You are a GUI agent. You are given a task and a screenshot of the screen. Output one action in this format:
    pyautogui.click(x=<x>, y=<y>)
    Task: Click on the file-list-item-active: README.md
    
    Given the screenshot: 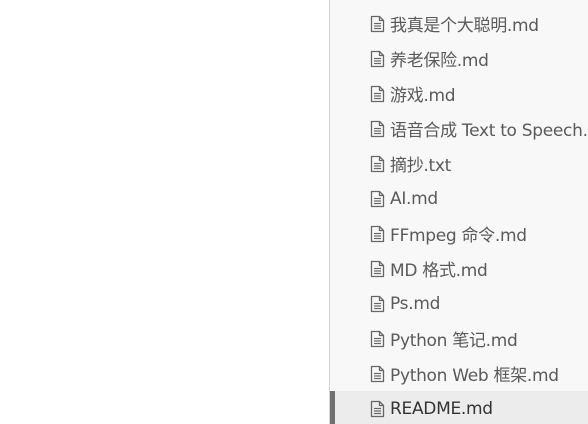 What is the action you would take?
    pyautogui.click(x=459, y=407)
    